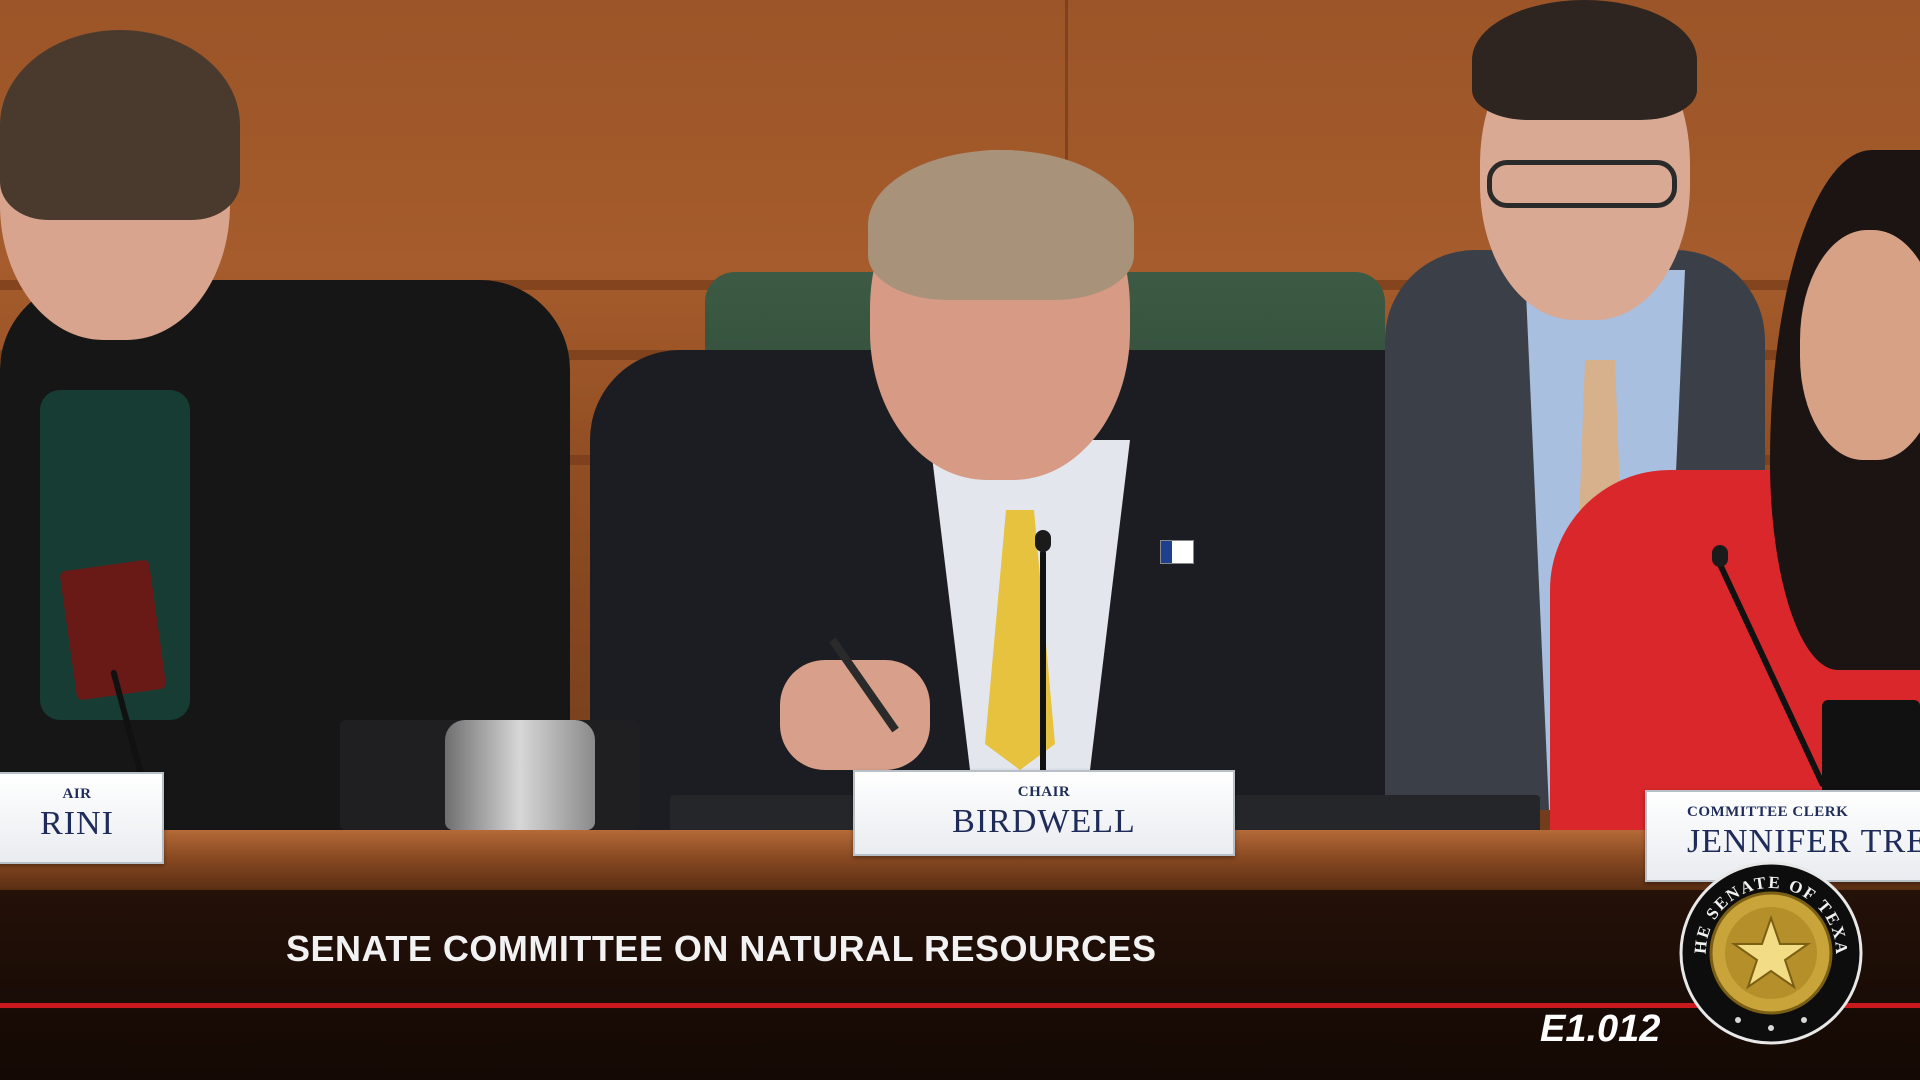 The width and height of the screenshot is (1920, 1080). I want to click on nameplate-role: COMMITTEE CLERK, so click(1768, 812).